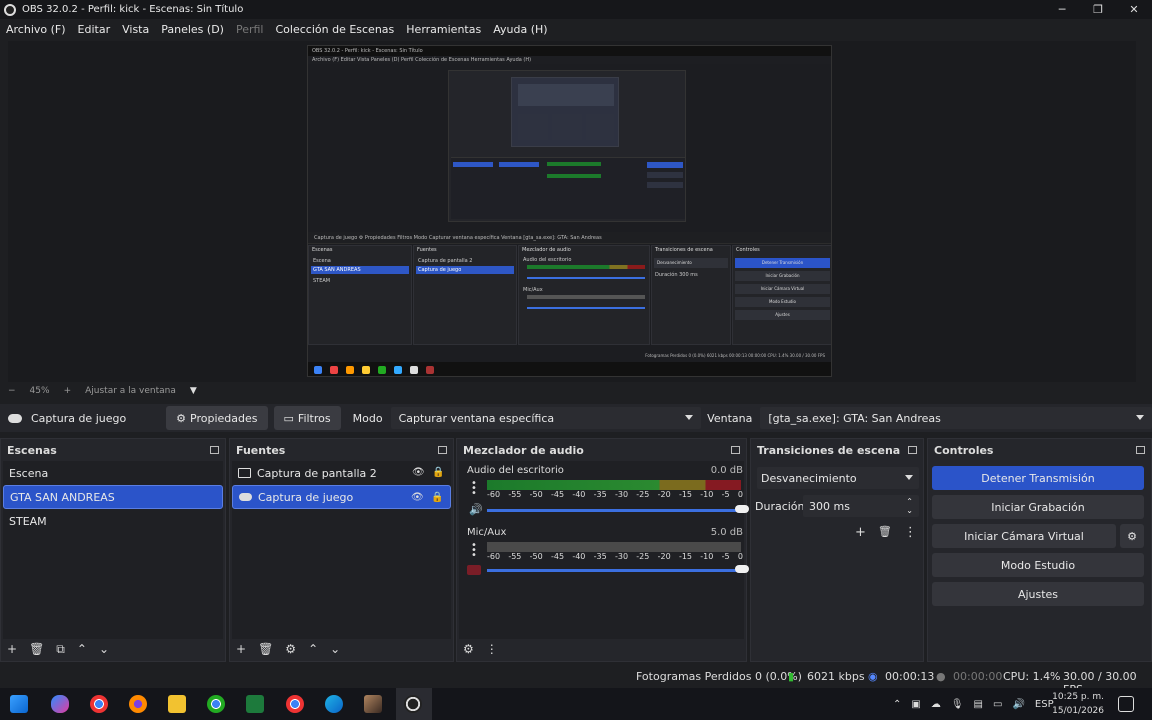 The width and height of the screenshot is (1152, 720). I want to click on sources-title: Fuentes, so click(261, 450).